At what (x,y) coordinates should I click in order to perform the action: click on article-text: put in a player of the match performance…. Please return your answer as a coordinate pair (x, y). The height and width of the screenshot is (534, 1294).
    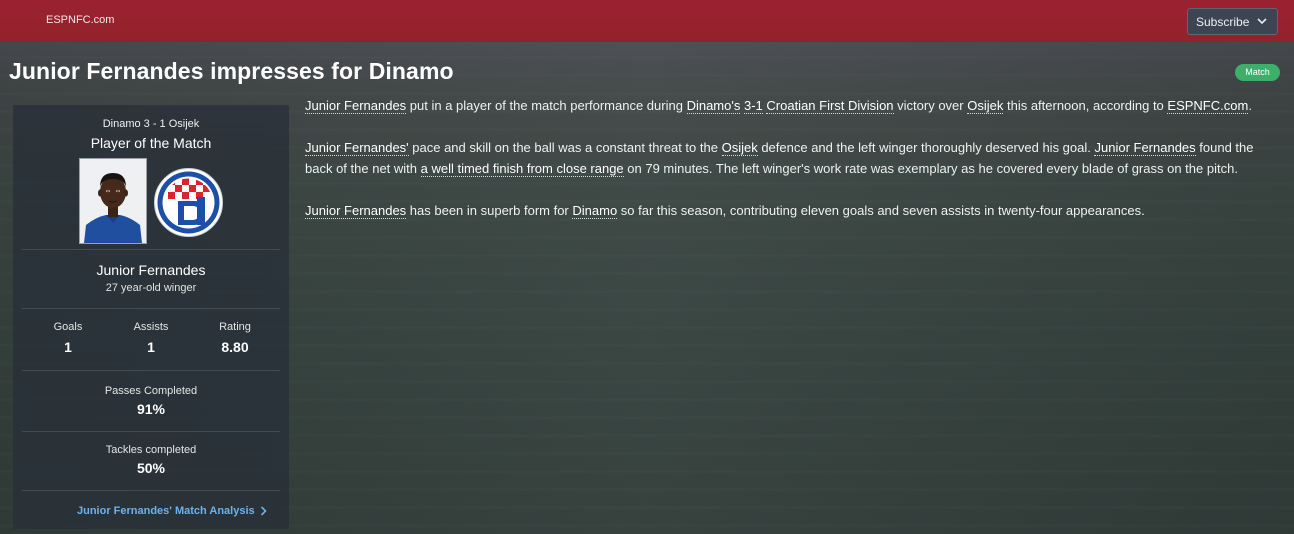
    Looking at the image, I should click on (546, 105).